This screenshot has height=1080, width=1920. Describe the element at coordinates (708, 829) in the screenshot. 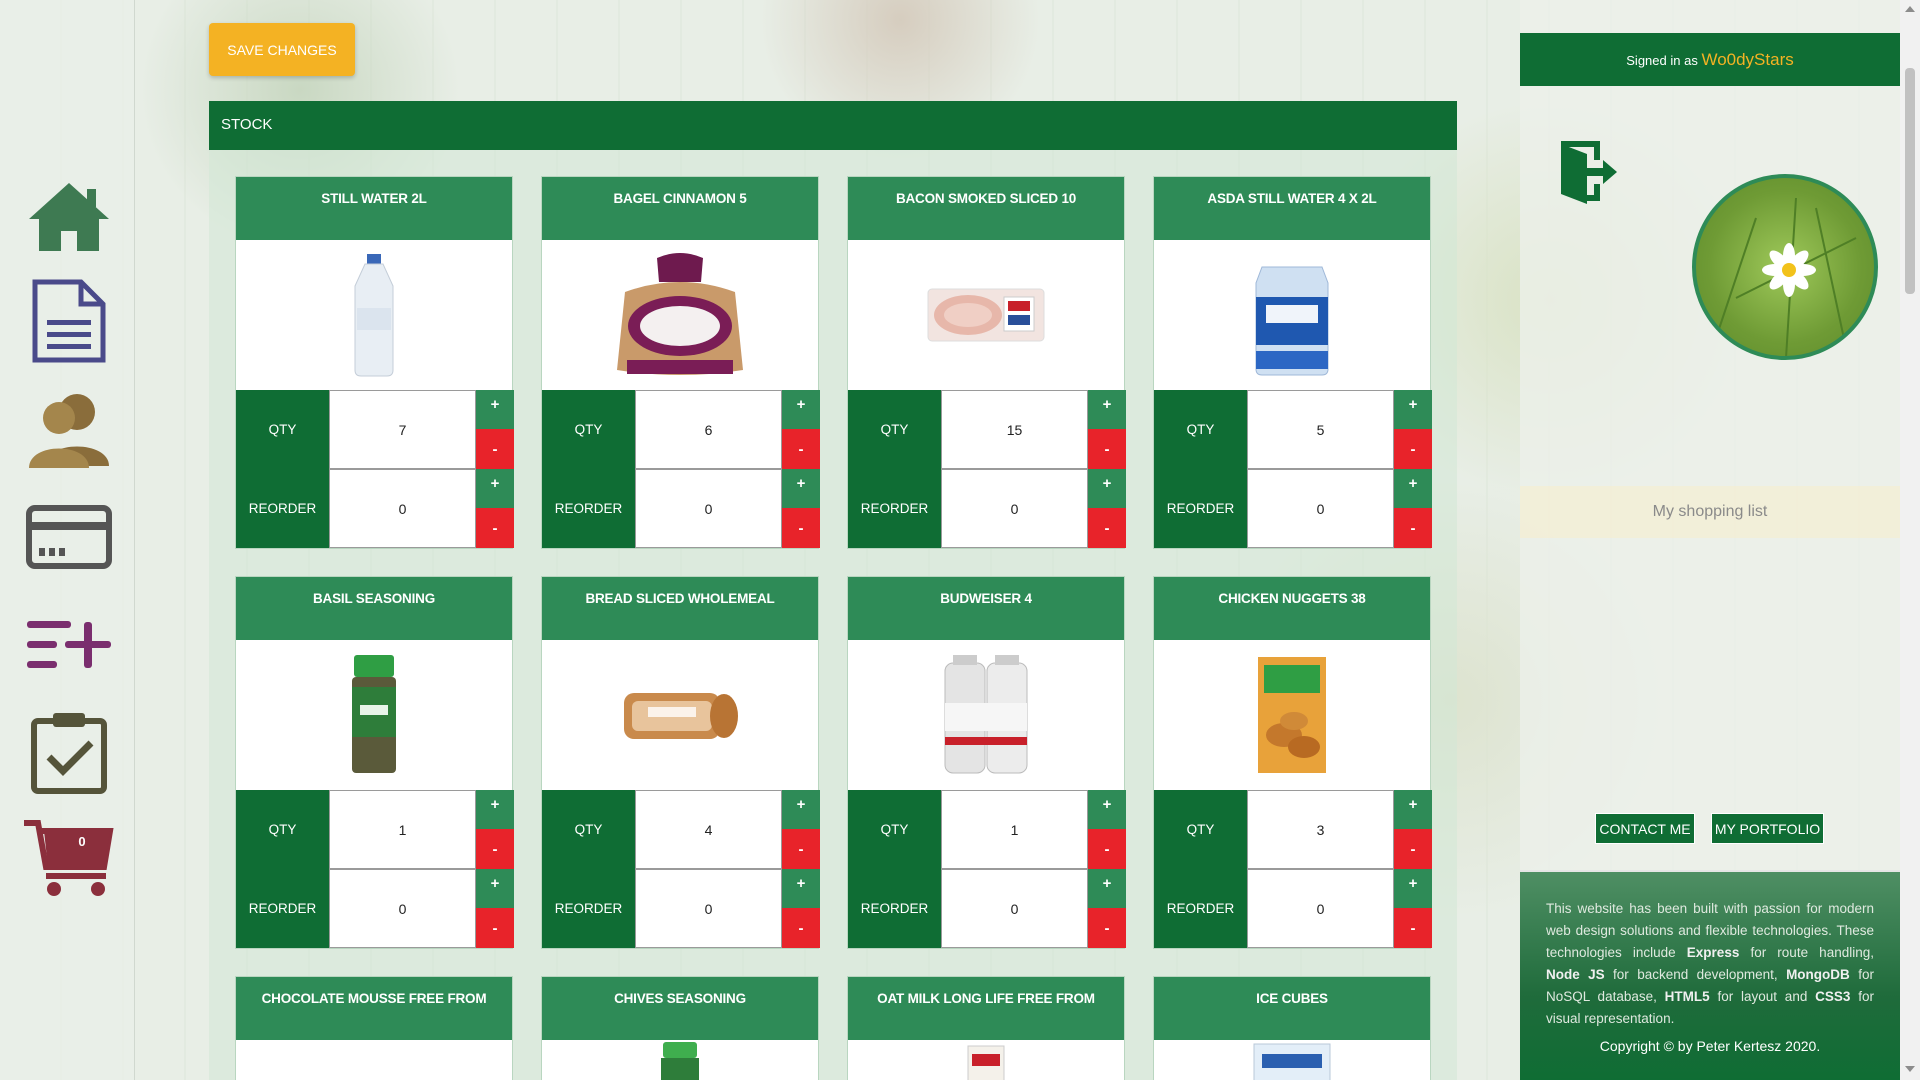

I see `qty-value: 4` at that location.